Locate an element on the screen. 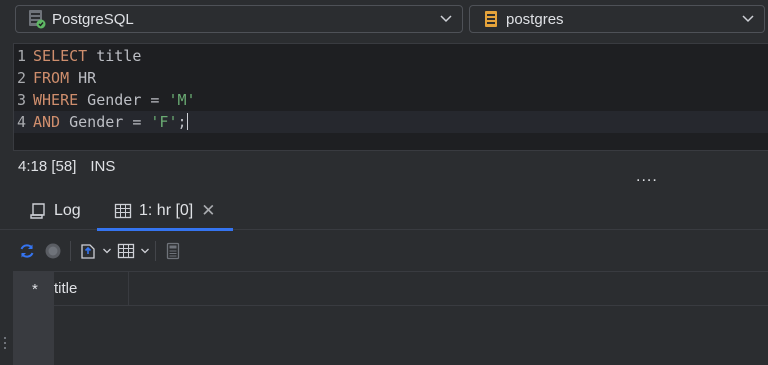  tab-result-hr: 1: hr [0] ✕ is located at coordinates (165, 211).